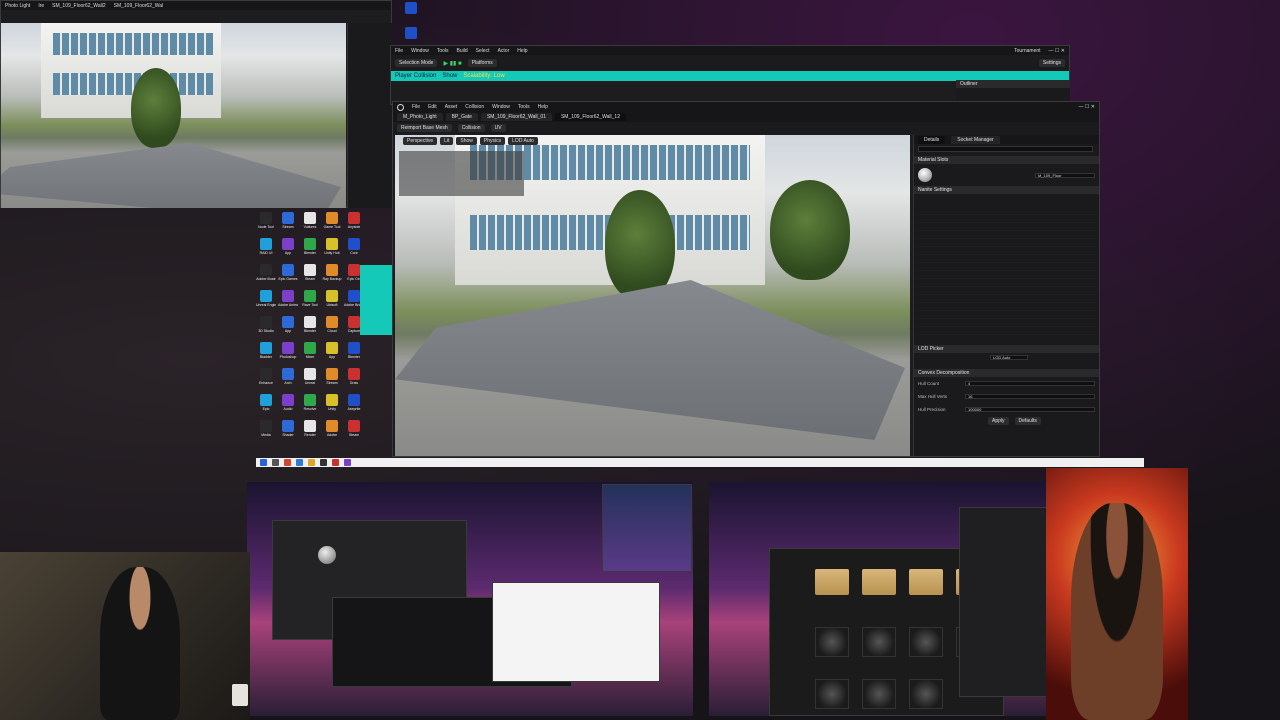 The height and width of the screenshot is (720, 1280). I want to click on desktop-app-icon: Adobe Illustr, so click(266, 276).